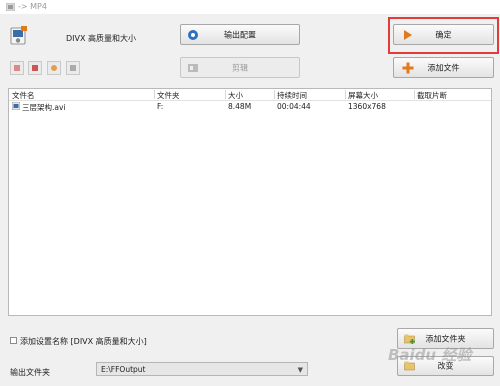 The height and width of the screenshot is (386, 500). I want to click on format-icon, so click(18, 35).